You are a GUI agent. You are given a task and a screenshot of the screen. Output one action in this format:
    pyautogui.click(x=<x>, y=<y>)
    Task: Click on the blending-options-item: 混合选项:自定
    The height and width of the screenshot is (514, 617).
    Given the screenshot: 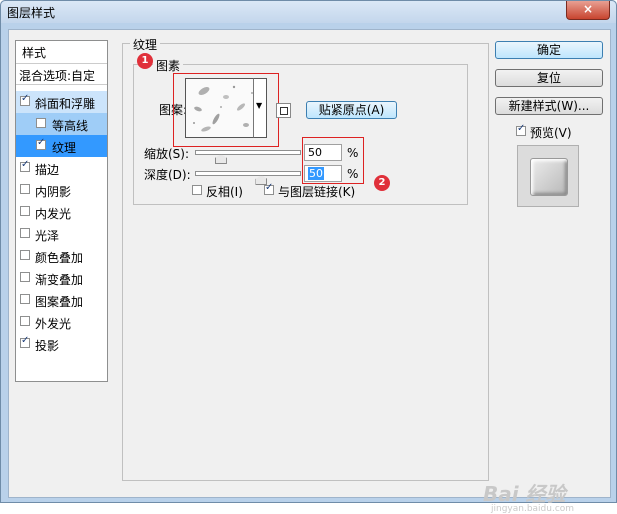 What is the action you would take?
    pyautogui.click(x=61, y=74)
    